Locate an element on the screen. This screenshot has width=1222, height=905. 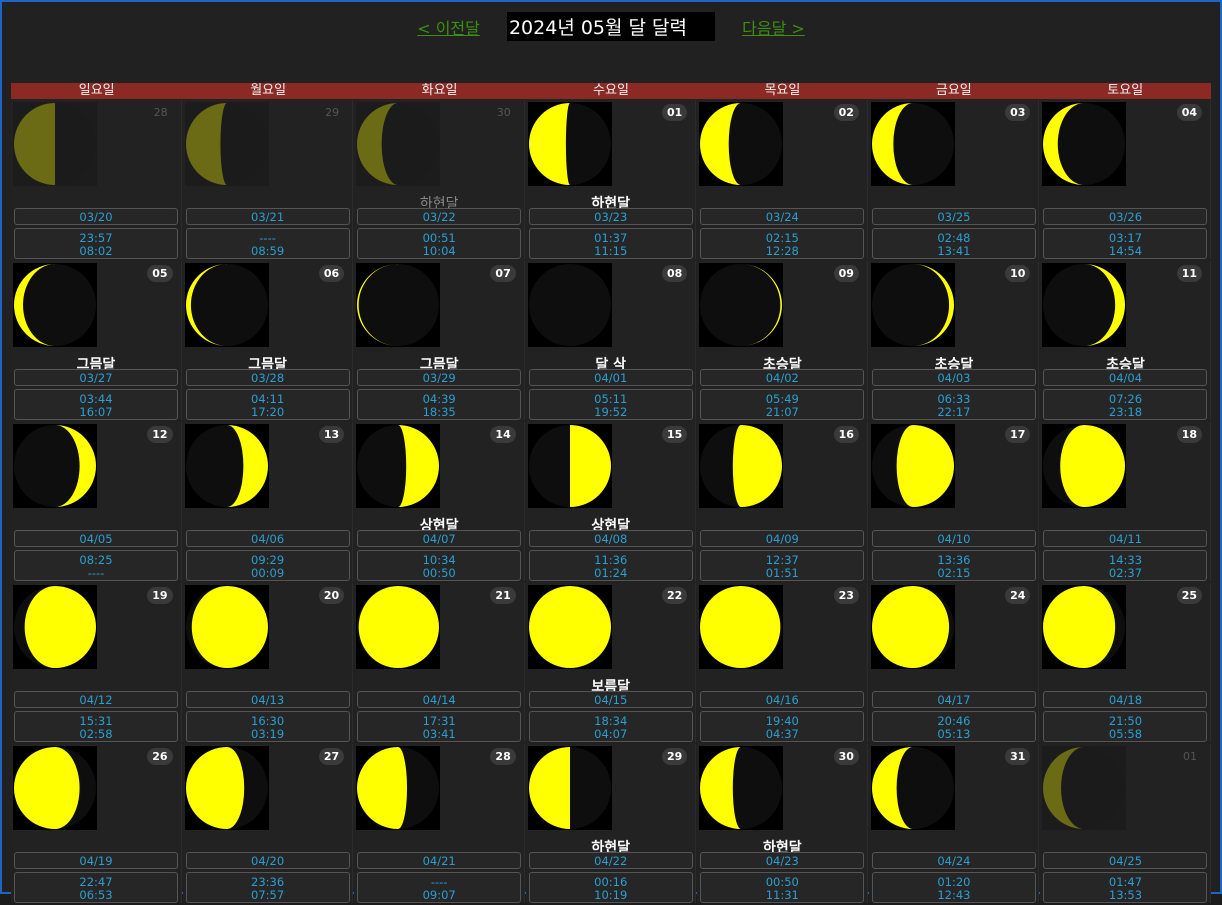
lunar-date: 04/20 is located at coordinates (267, 860).